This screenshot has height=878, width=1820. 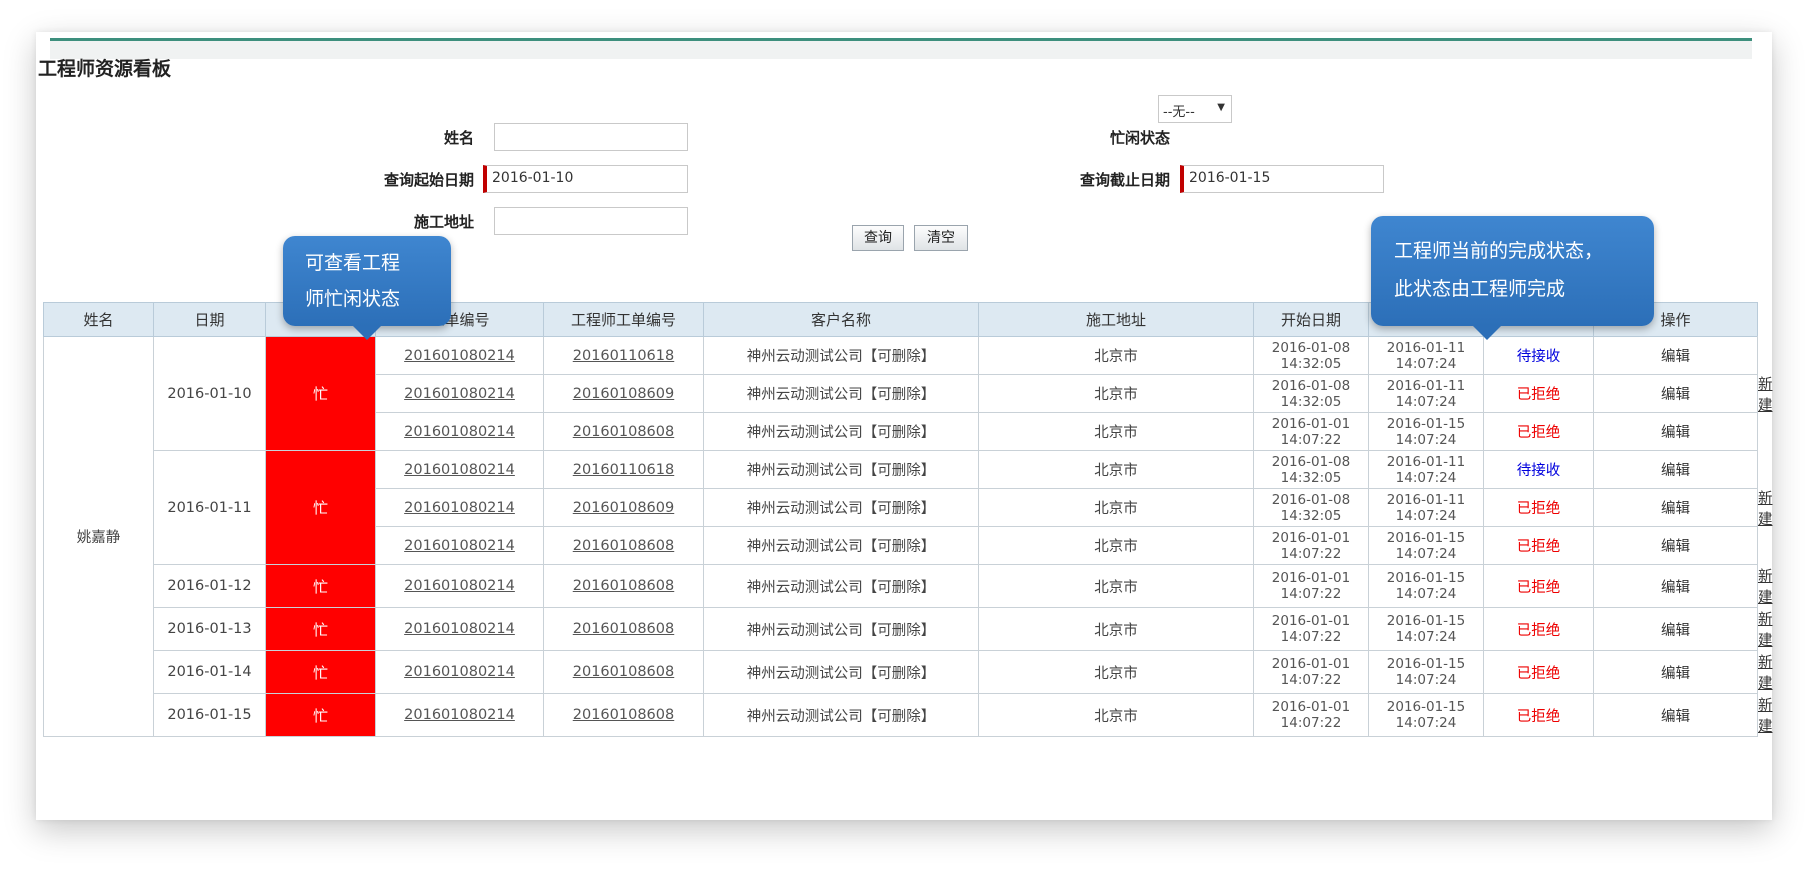 What do you see at coordinates (878, 238) in the screenshot?
I see `query-button: 查询` at bounding box center [878, 238].